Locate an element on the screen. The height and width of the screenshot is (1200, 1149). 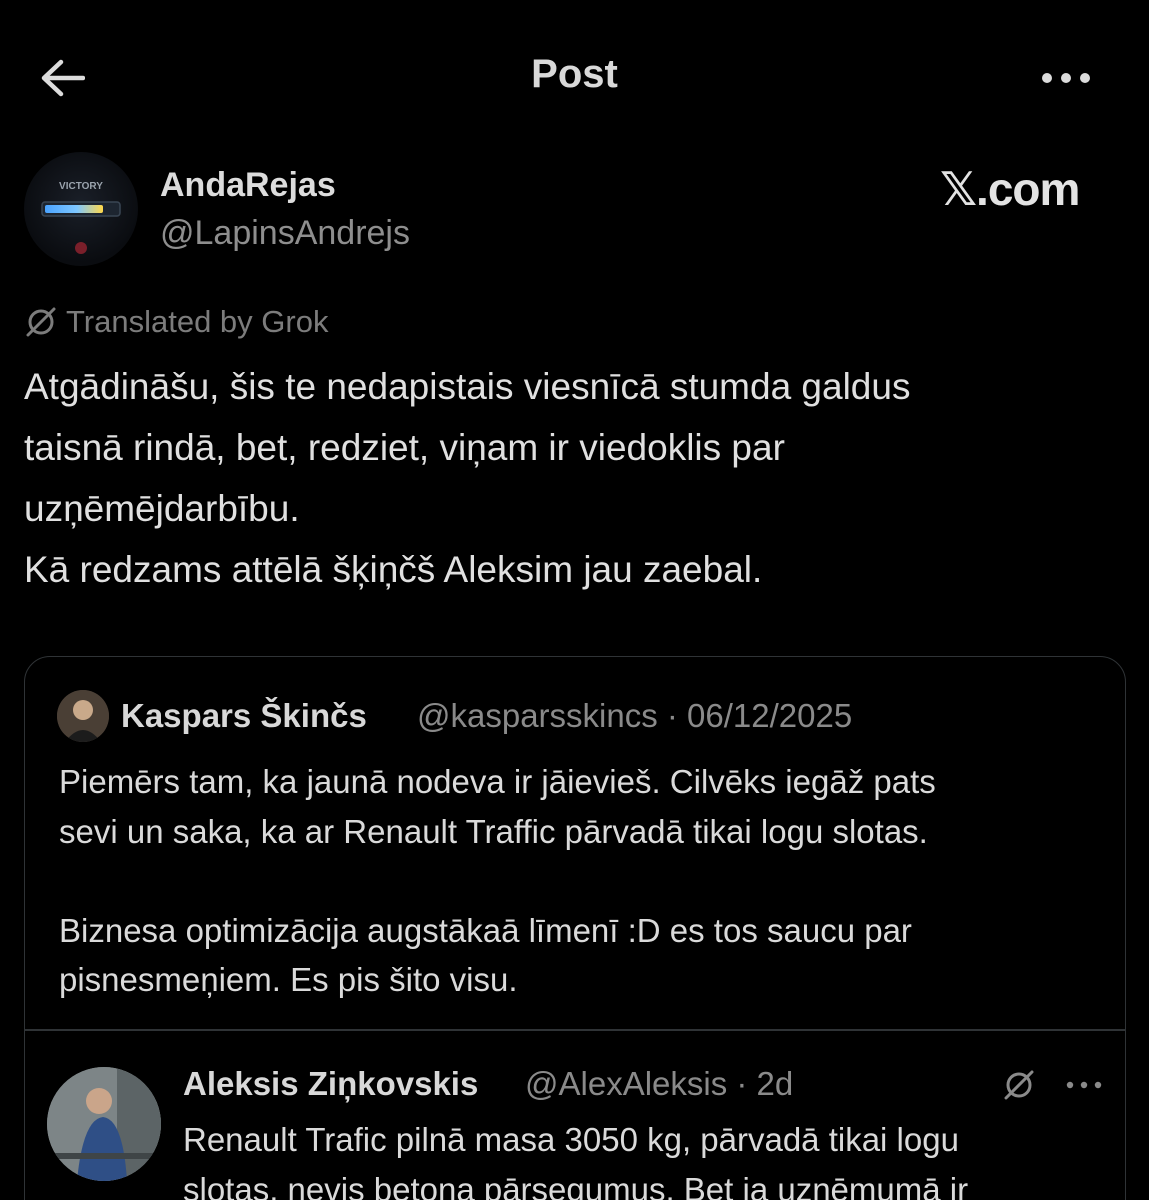
more-options-button is located at coordinates (1066, 78).